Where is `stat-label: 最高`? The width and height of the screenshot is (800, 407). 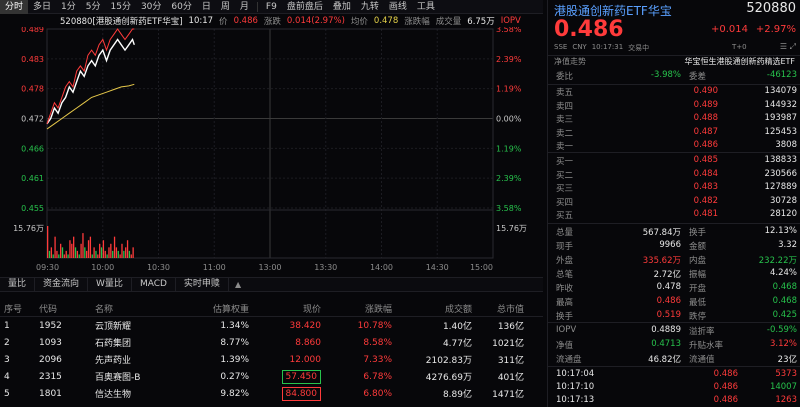 stat-label: 最高 is located at coordinates (565, 303).